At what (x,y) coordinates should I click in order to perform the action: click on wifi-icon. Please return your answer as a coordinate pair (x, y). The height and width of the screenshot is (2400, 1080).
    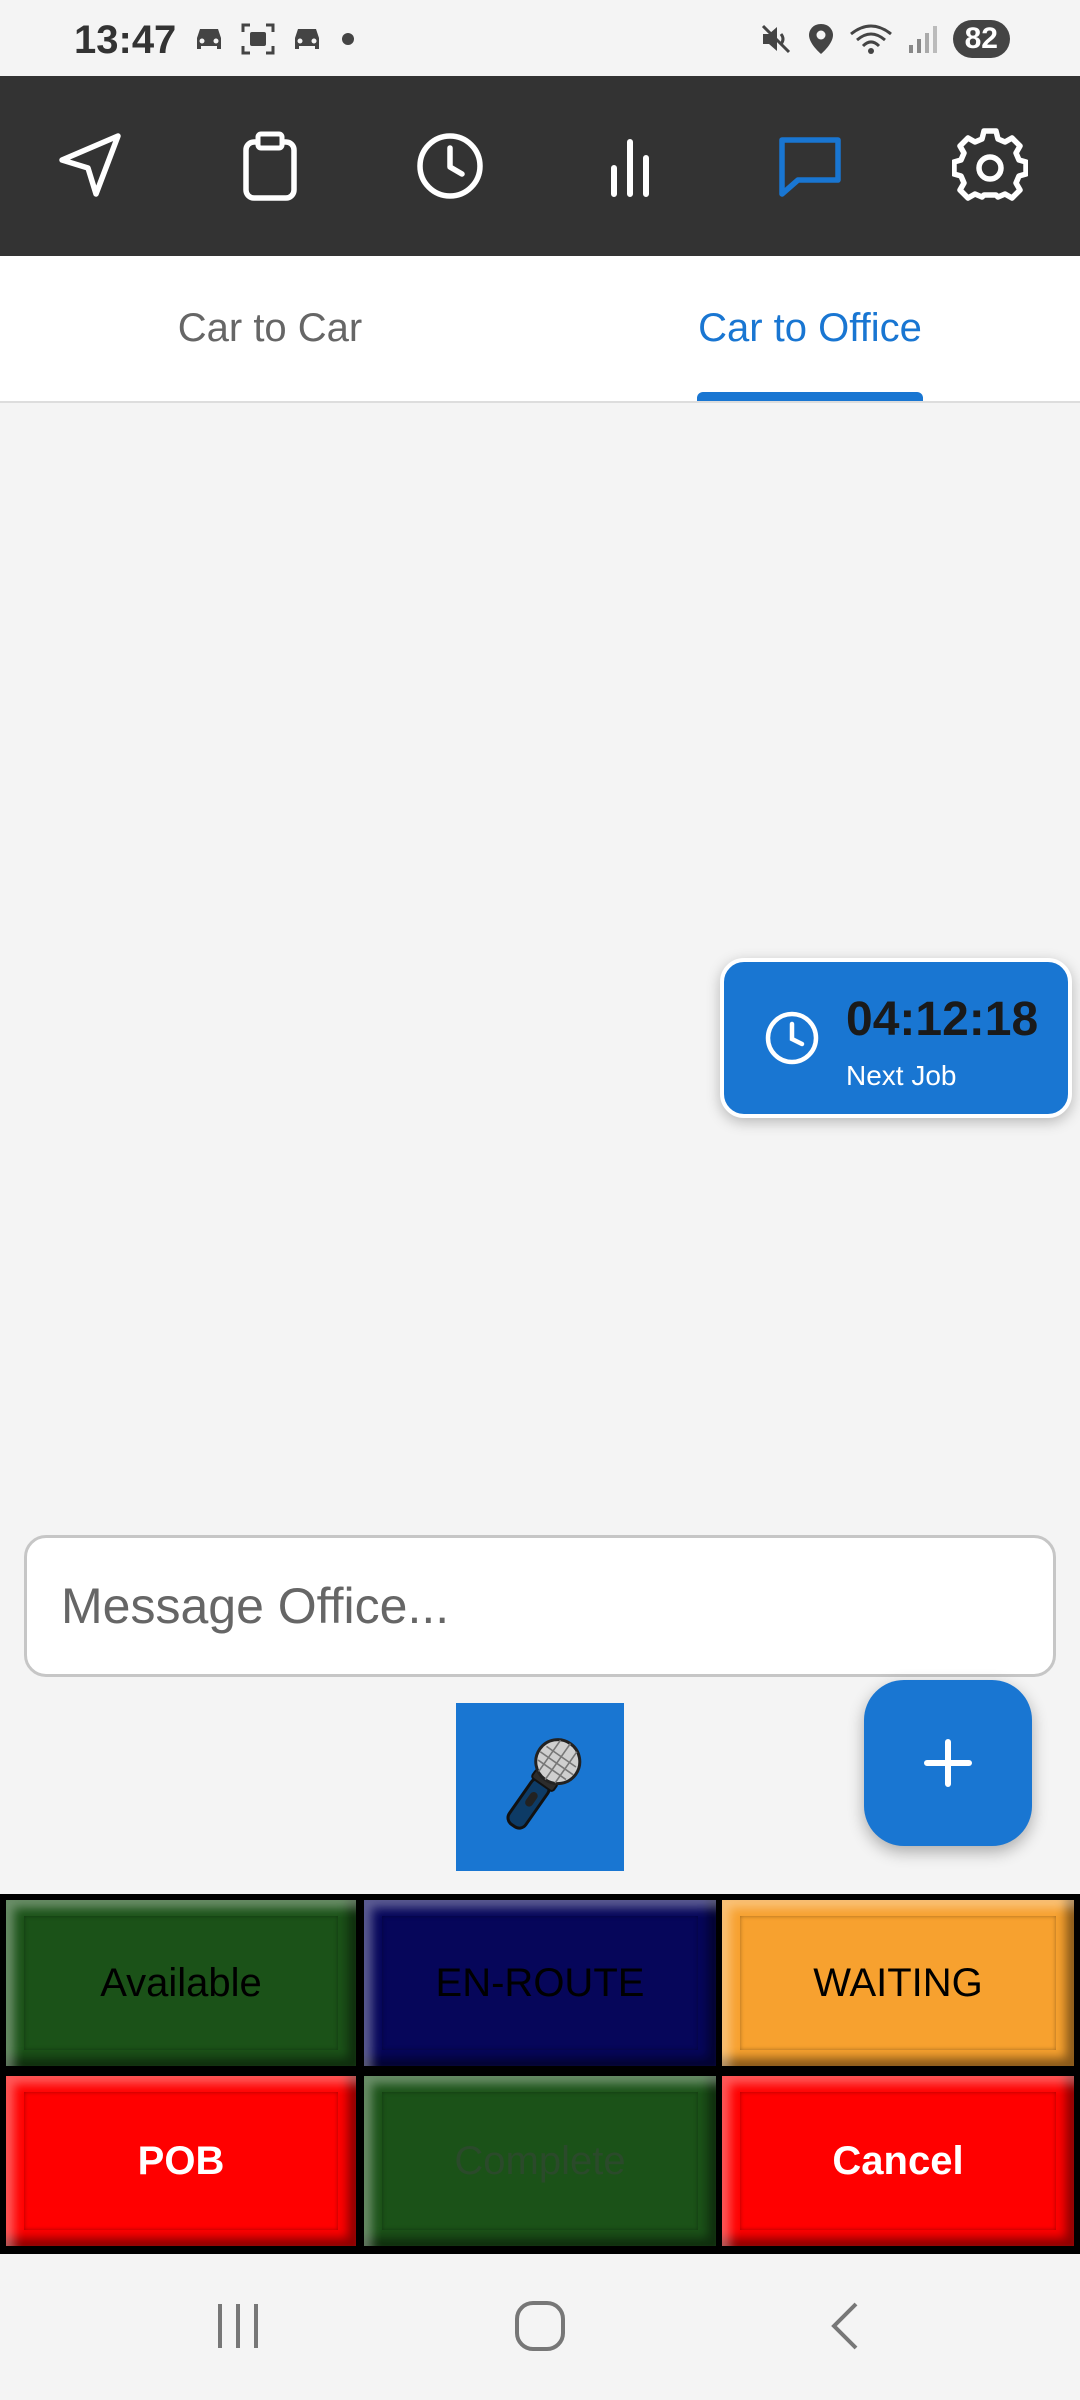
    Looking at the image, I should click on (870, 39).